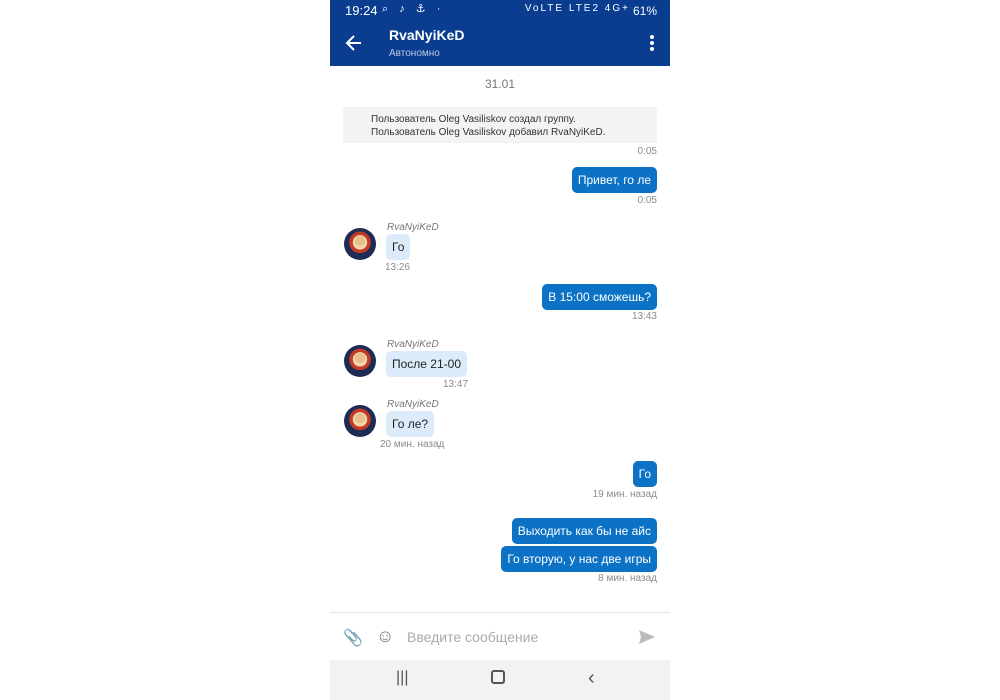 The width and height of the screenshot is (1000, 700). What do you see at coordinates (398, 247) in the screenshot?
I see `incoming-message: Го` at bounding box center [398, 247].